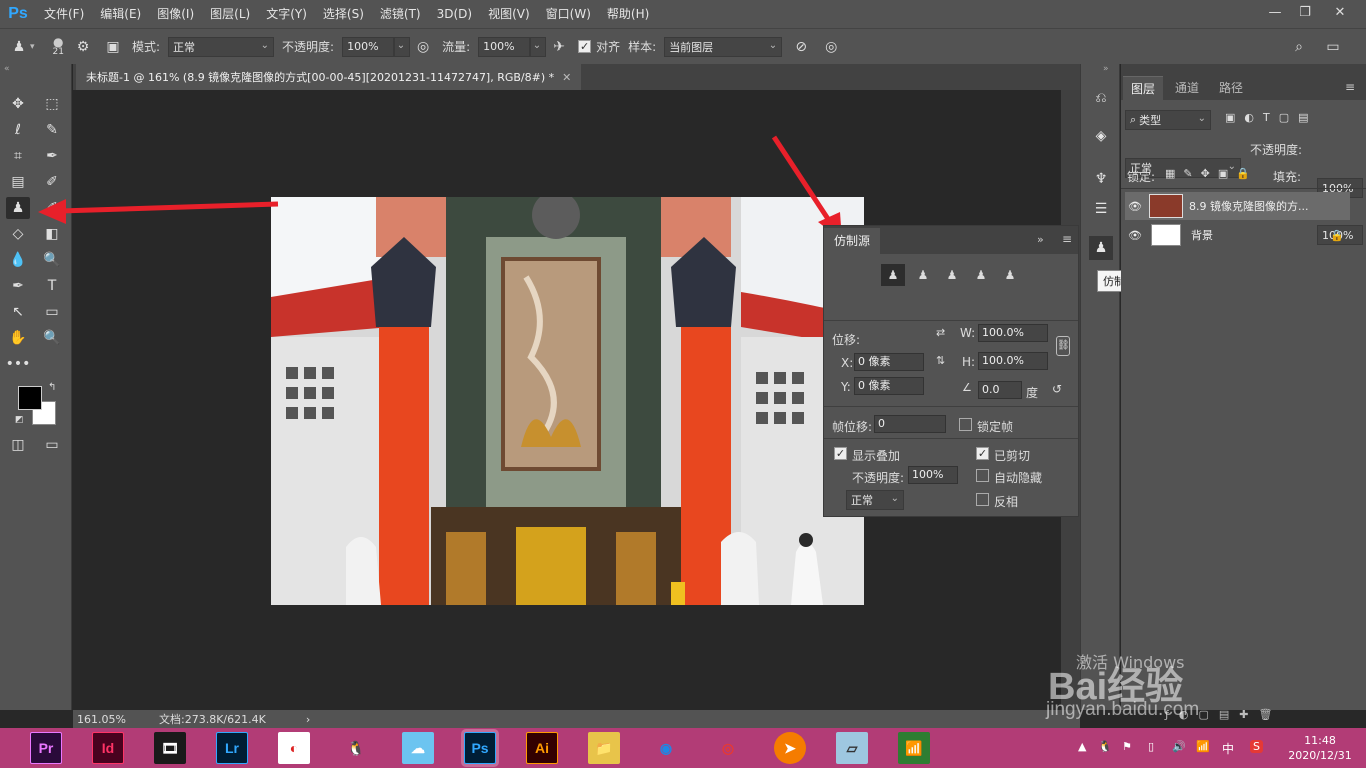 The height and width of the screenshot is (768, 1366). I want to click on clock-date: 2020/12/31, so click(1320, 755).